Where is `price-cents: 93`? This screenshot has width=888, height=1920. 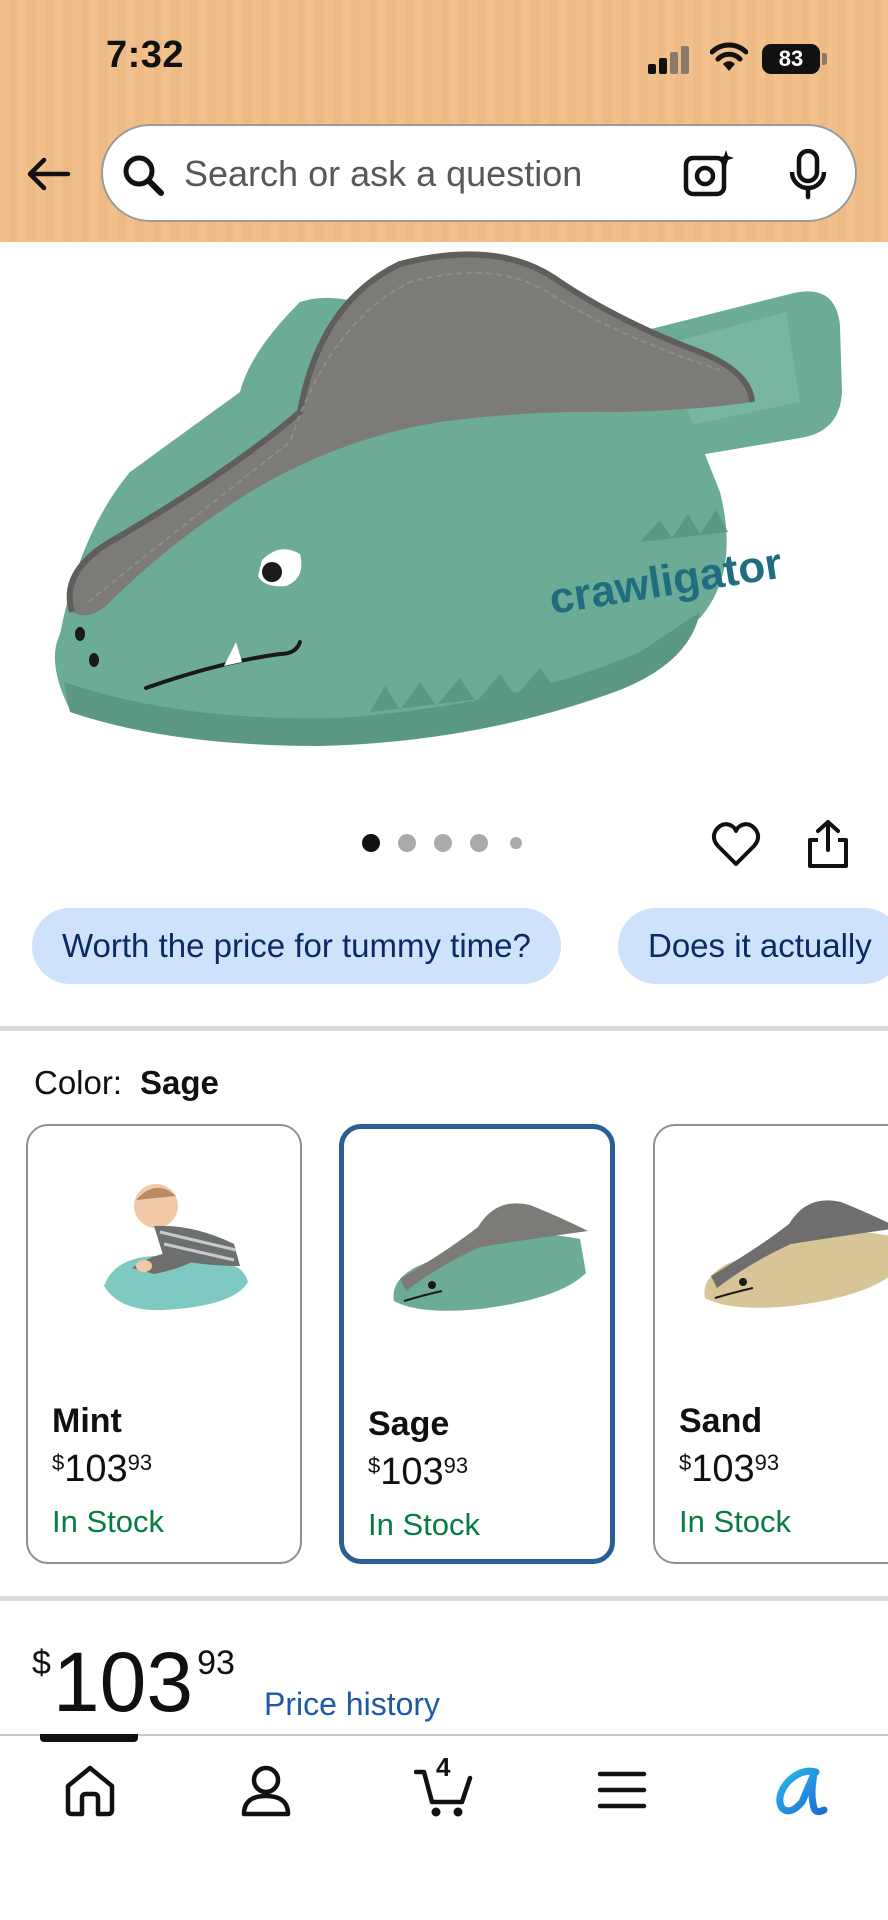 price-cents: 93 is located at coordinates (216, 1663).